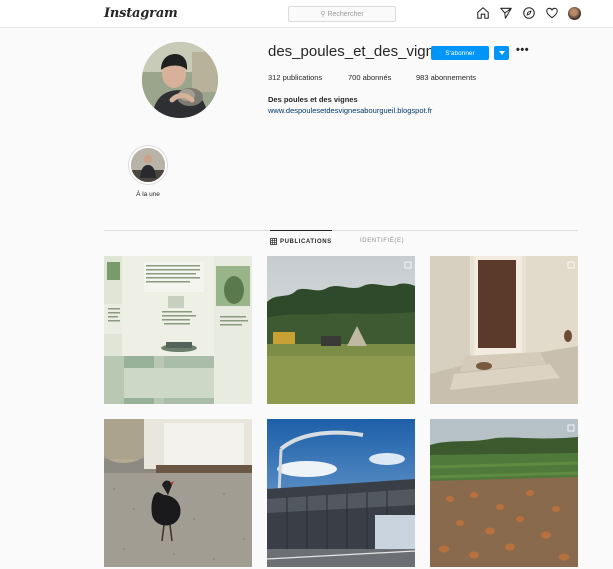 Image resolution: width=613 pixels, height=569 pixels. Describe the element at coordinates (359, 51) in the screenshot. I see `profile-username: des_poules_et_des_vignes` at that location.